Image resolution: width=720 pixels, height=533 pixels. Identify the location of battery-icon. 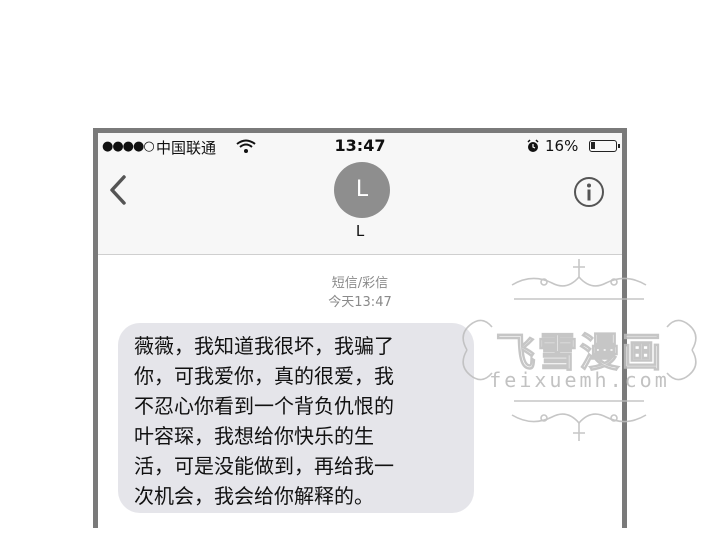
(604, 146).